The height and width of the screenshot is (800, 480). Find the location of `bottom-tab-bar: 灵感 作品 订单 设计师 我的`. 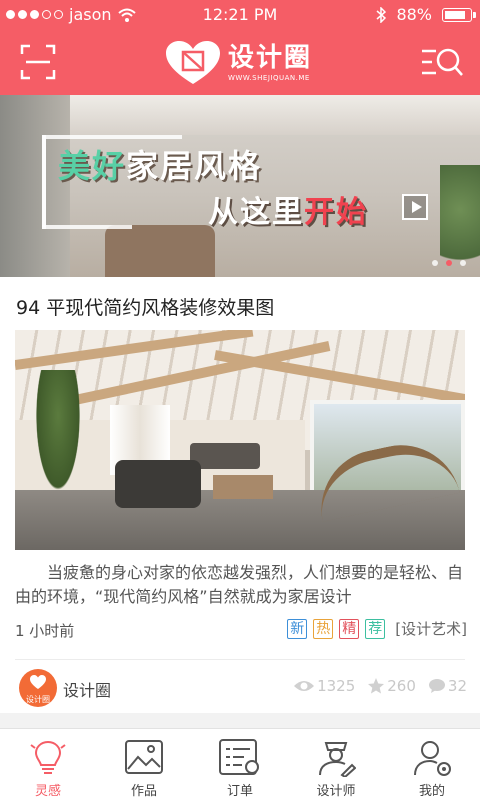

bottom-tab-bar: 灵感 作品 订单 设计师 我的 is located at coordinates (240, 764).